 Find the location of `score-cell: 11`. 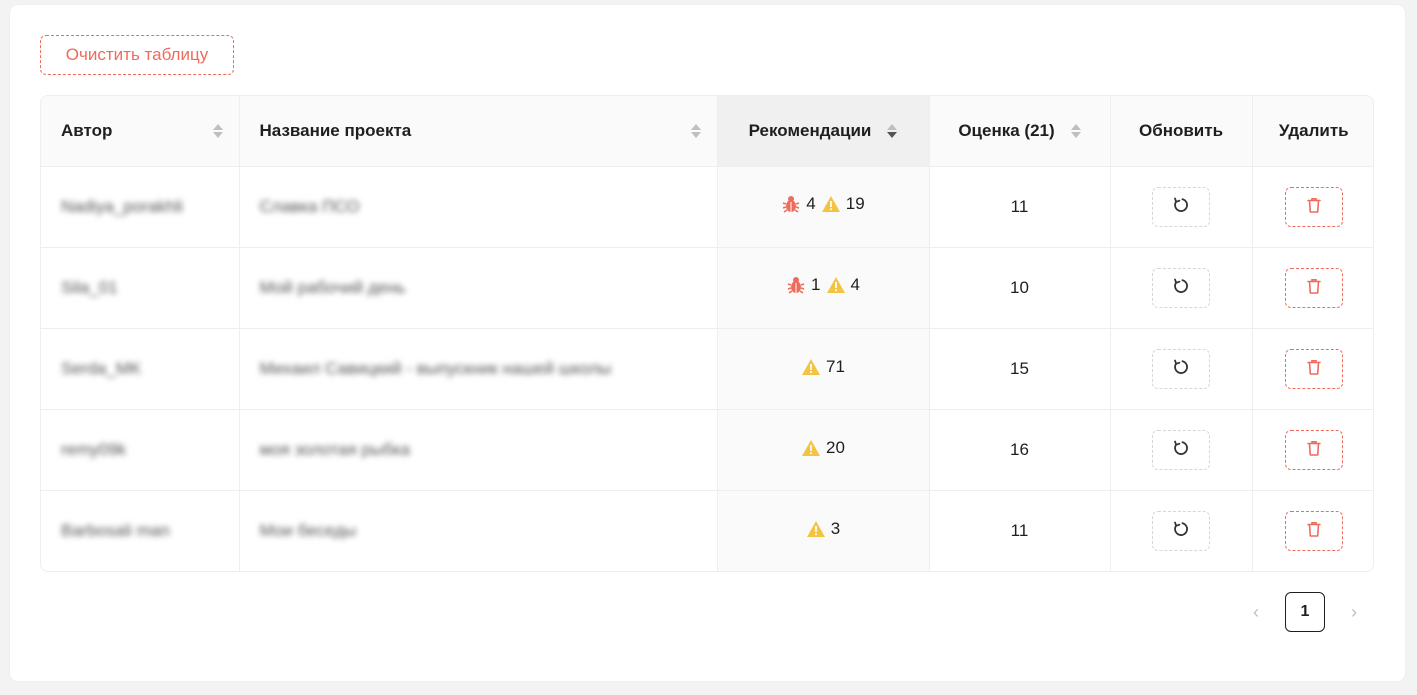

score-cell: 11 is located at coordinates (1020, 530).